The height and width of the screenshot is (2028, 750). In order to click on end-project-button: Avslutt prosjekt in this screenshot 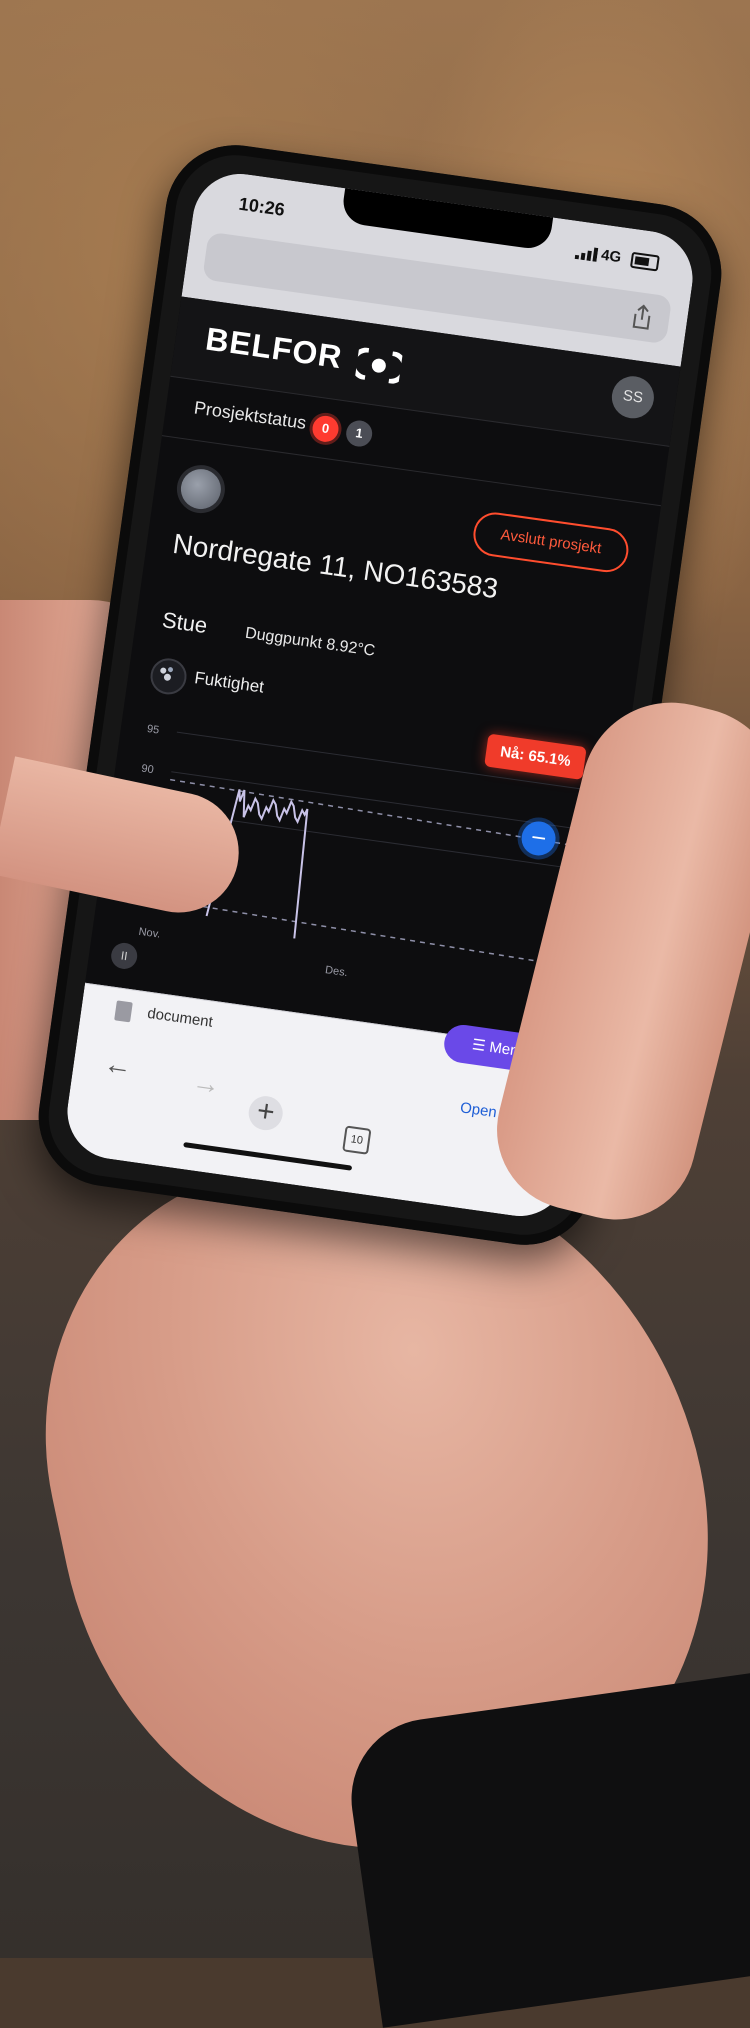, I will do `click(551, 542)`.